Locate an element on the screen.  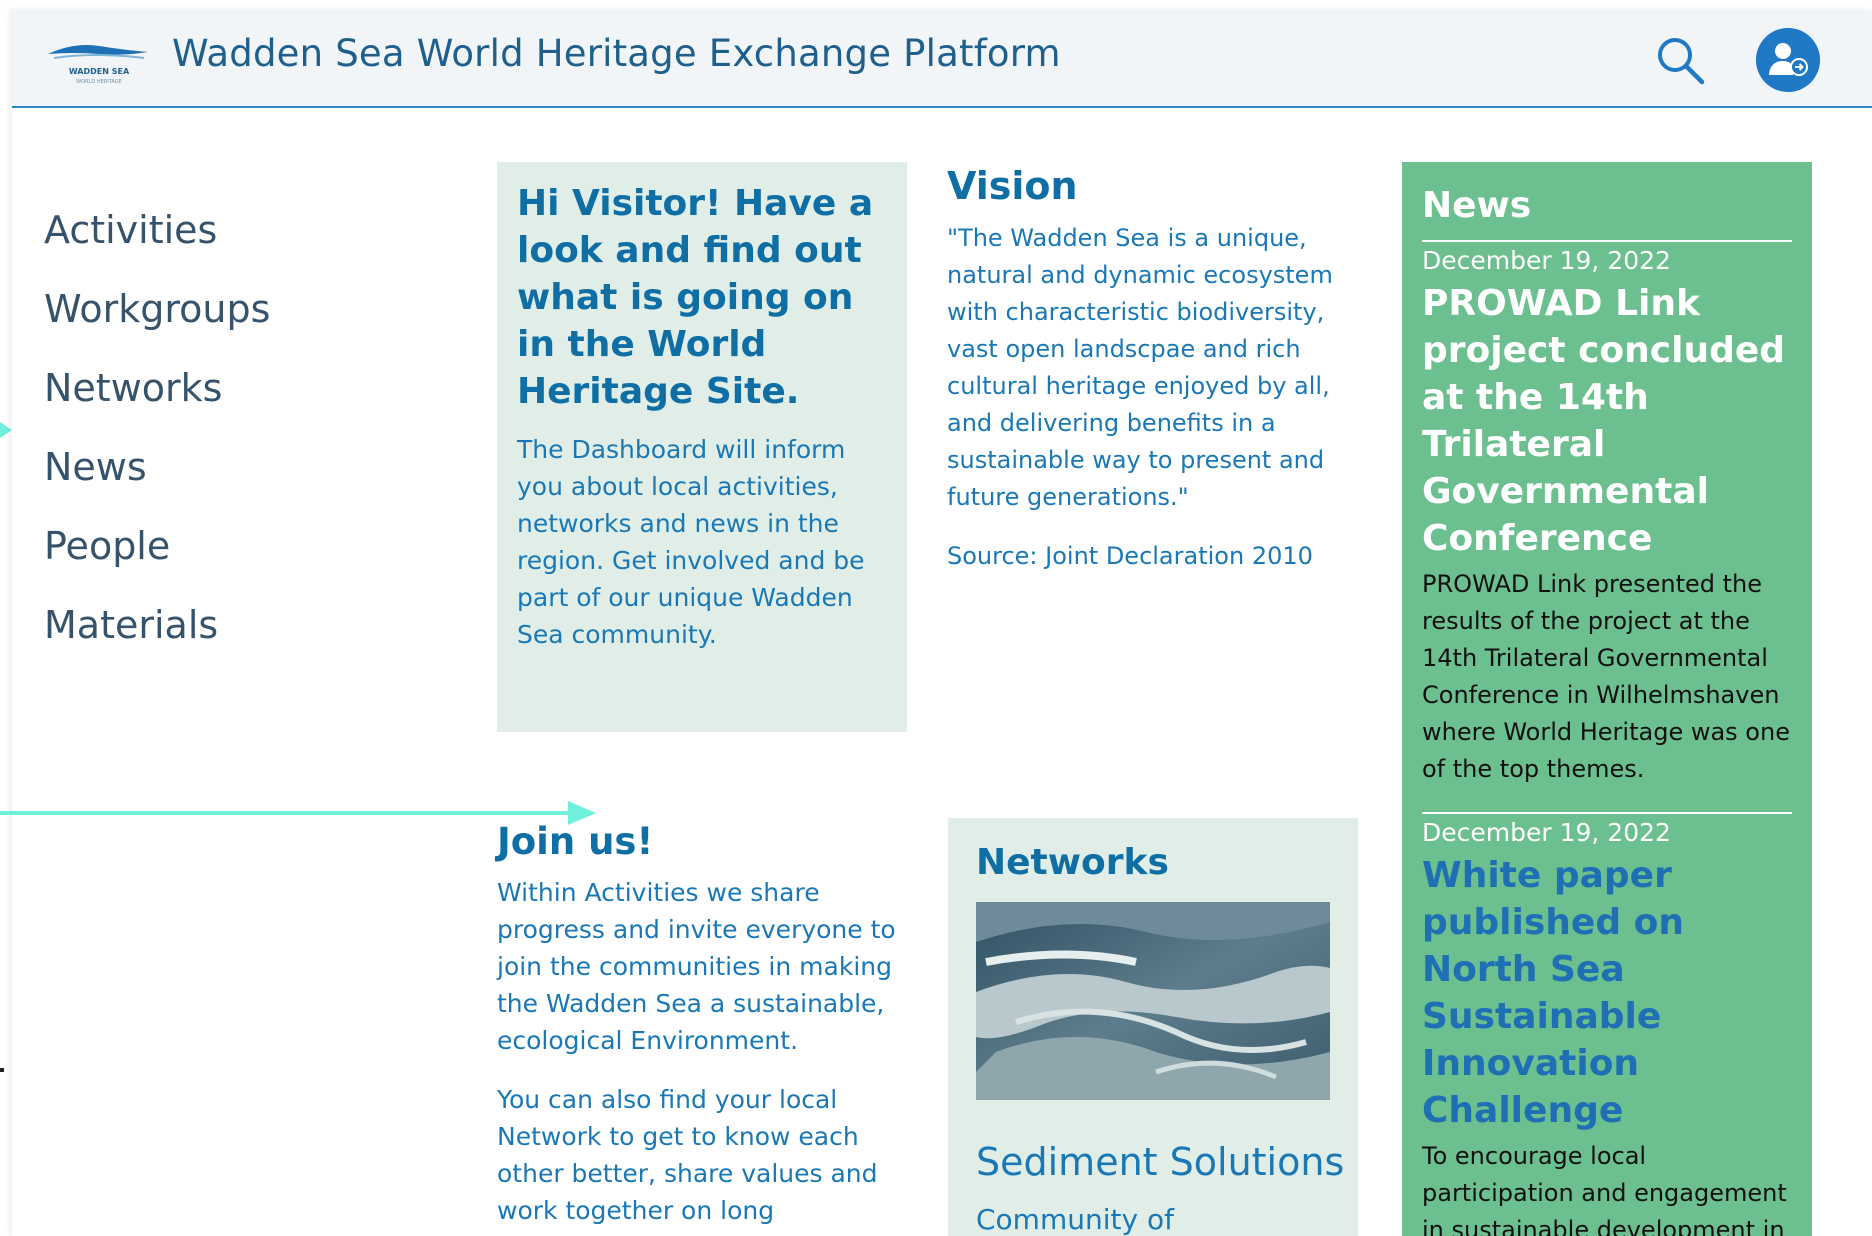
networks-title: Networks is located at coordinates (1072, 862).